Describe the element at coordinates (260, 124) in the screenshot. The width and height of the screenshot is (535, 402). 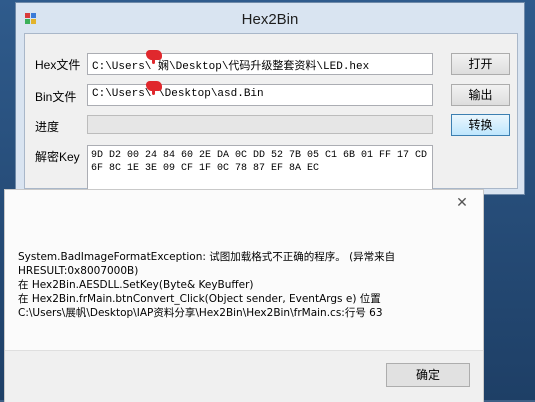
I see `progress-bar` at that location.